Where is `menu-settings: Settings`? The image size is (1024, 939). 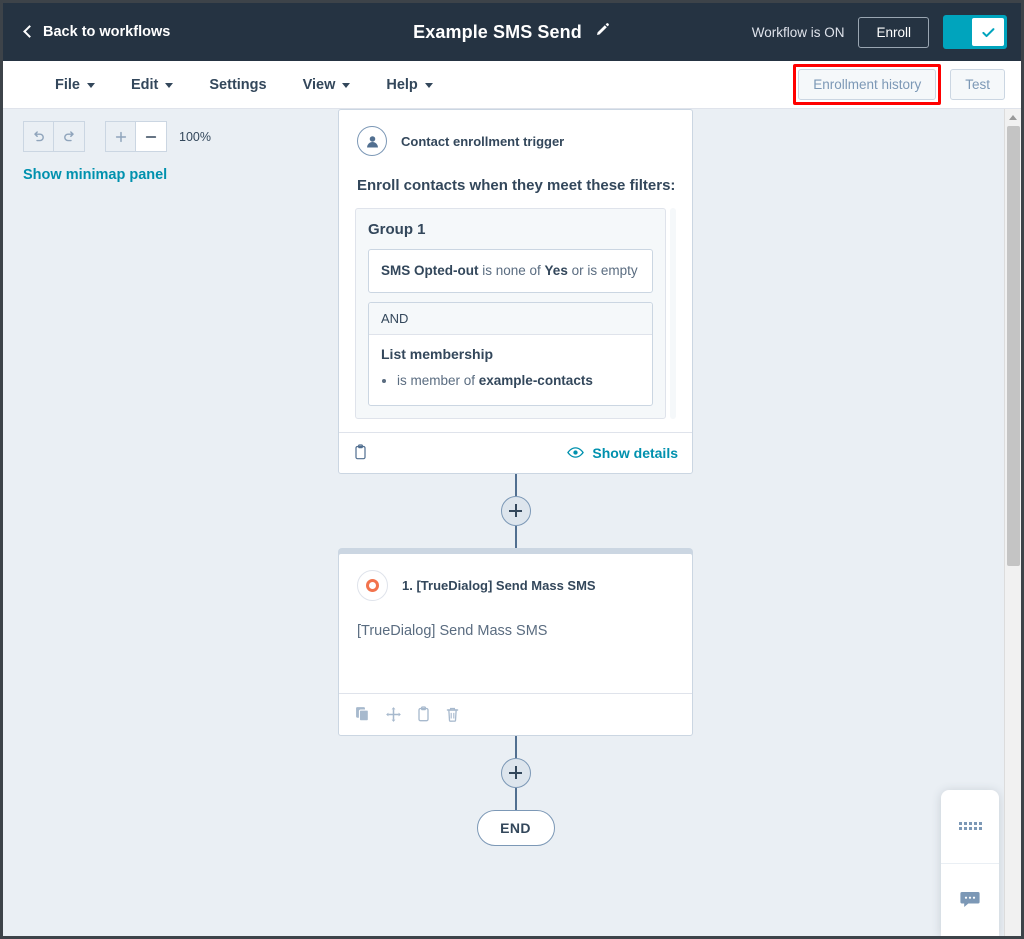
menu-settings: Settings is located at coordinates (237, 85).